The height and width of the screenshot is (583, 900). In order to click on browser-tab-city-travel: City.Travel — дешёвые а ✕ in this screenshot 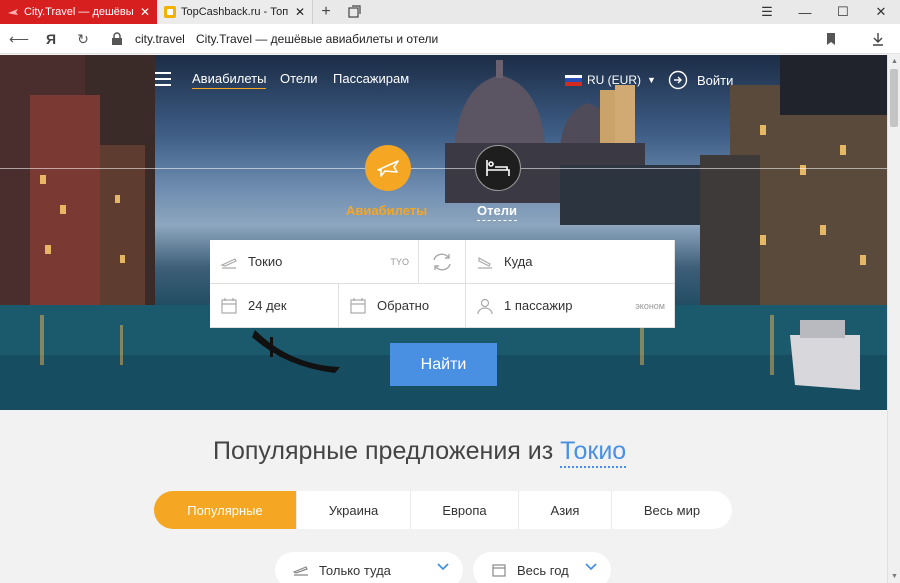, I will do `click(78, 12)`.